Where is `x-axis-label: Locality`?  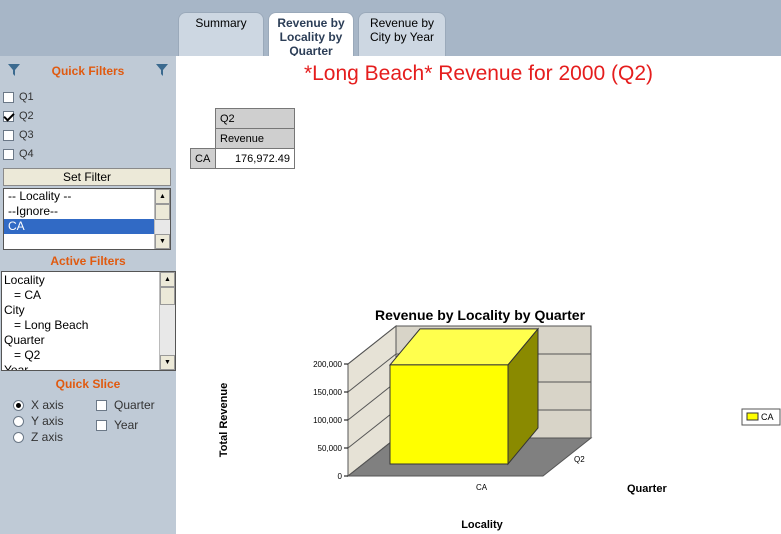 x-axis-label: Locality is located at coordinates (482, 525).